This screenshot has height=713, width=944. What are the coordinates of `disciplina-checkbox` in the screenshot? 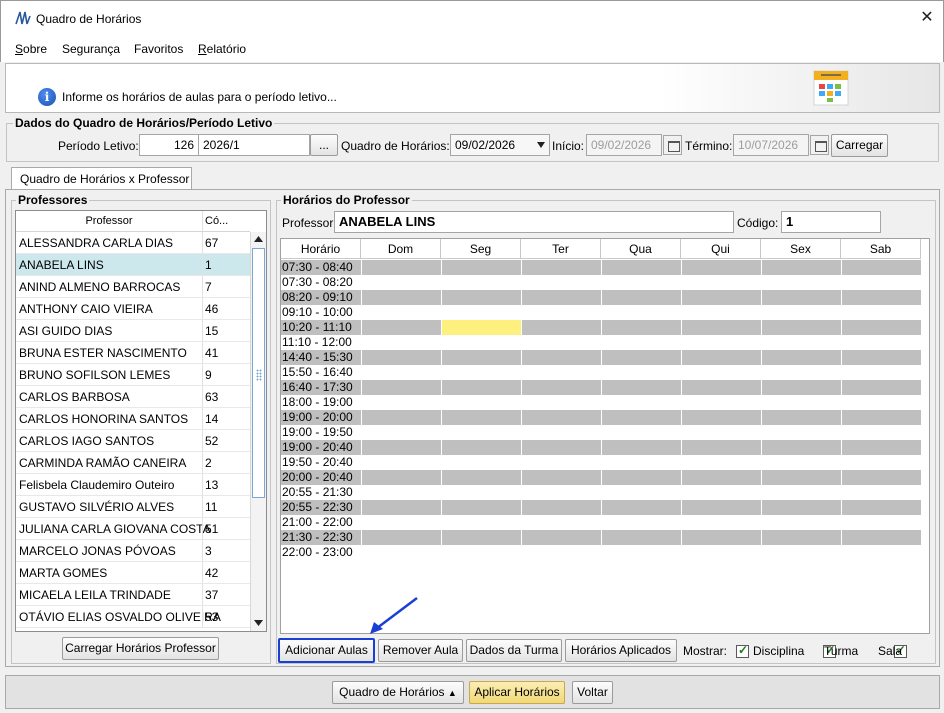 It's located at (742, 651).